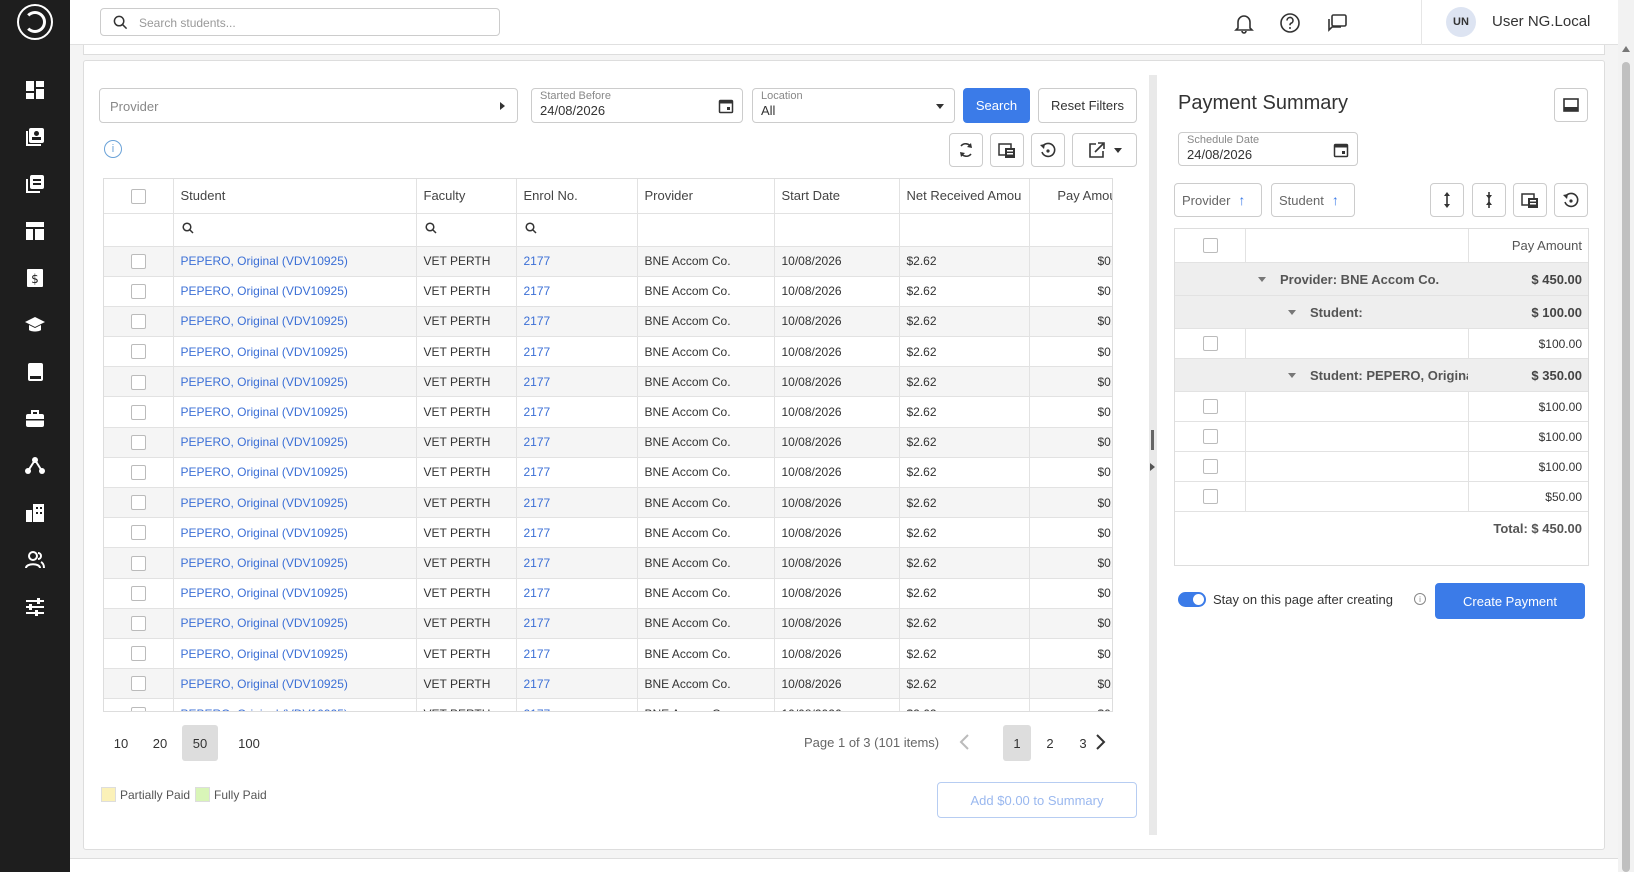 The image size is (1634, 872). I want to click on column-header-faculty: Faculty, so click(466, 196).